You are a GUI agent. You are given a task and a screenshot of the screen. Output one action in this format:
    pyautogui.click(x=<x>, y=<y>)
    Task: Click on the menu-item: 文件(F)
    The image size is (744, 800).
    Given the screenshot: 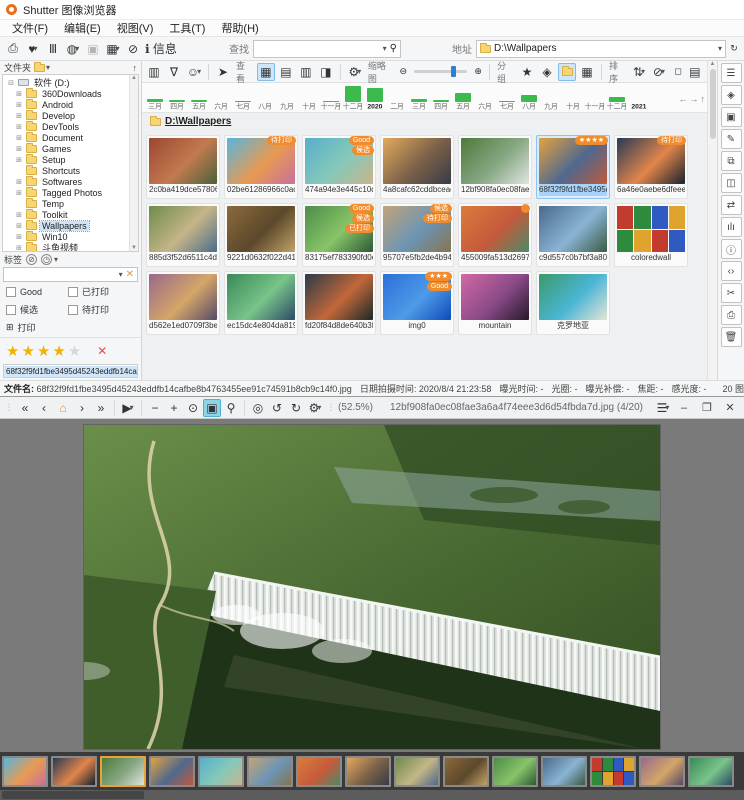 What is the action you would take?
    pyautogui.click(x=30, y=28)
    